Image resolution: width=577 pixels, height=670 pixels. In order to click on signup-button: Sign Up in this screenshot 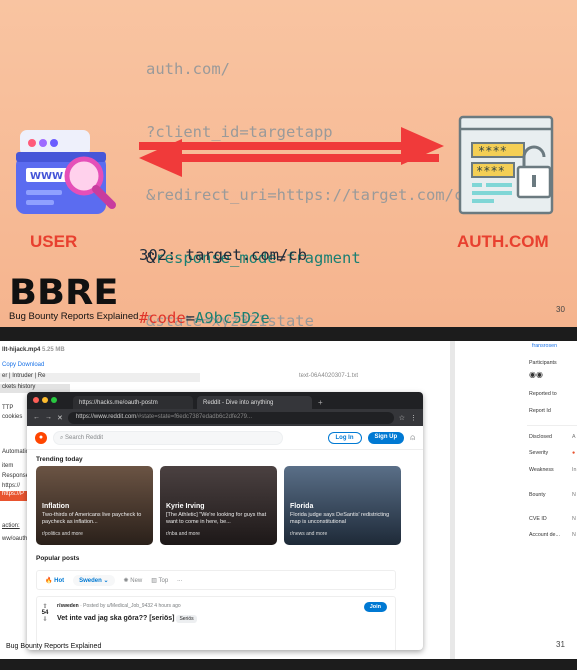, I will do `click(386, 437)`.